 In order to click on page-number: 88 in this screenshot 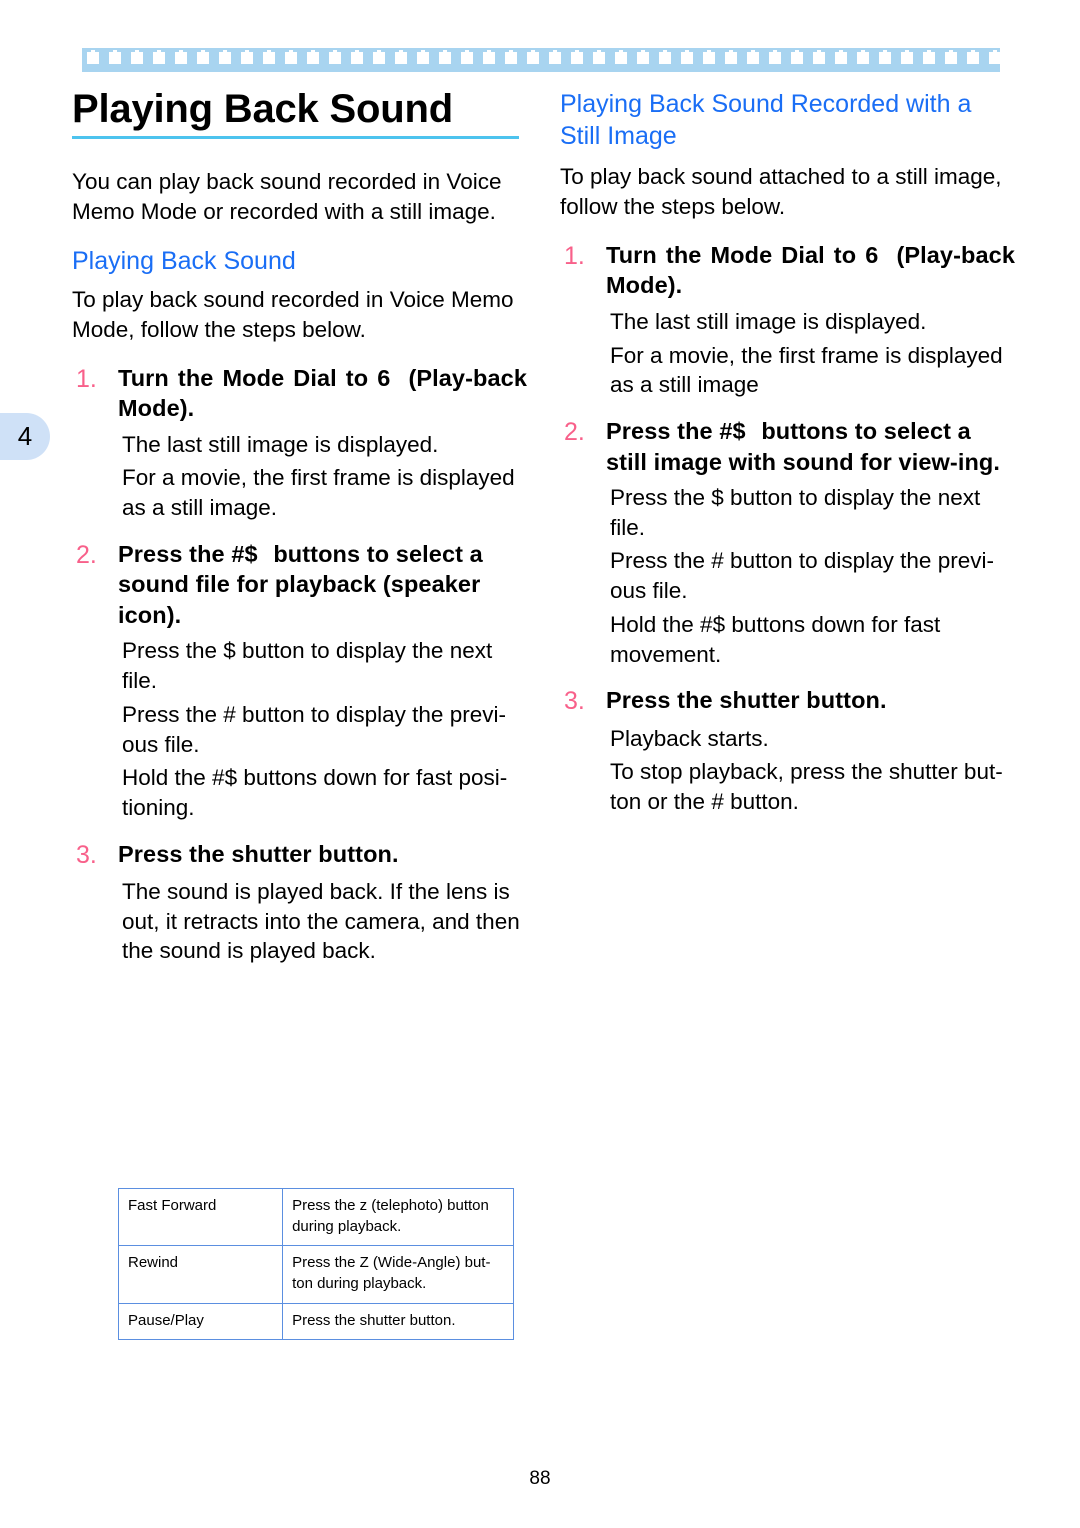, I will do `click(540, 1478)`.